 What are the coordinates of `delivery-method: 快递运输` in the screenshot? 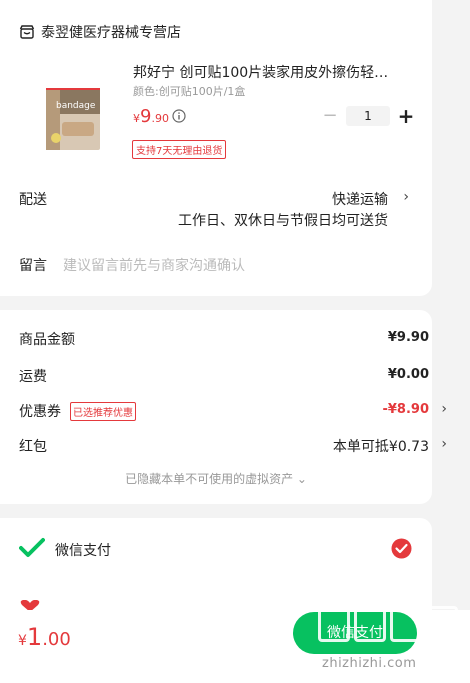 It's located at (360, 199).